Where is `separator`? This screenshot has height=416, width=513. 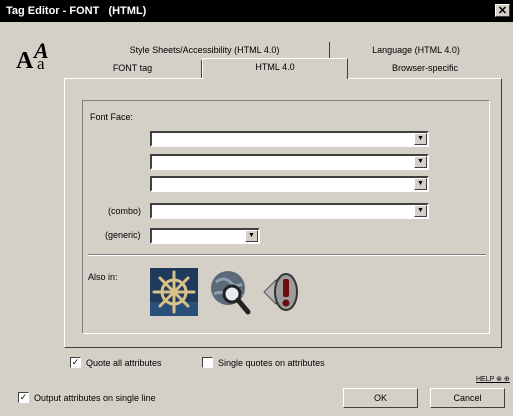 separator is located at coordinates (287, 255).